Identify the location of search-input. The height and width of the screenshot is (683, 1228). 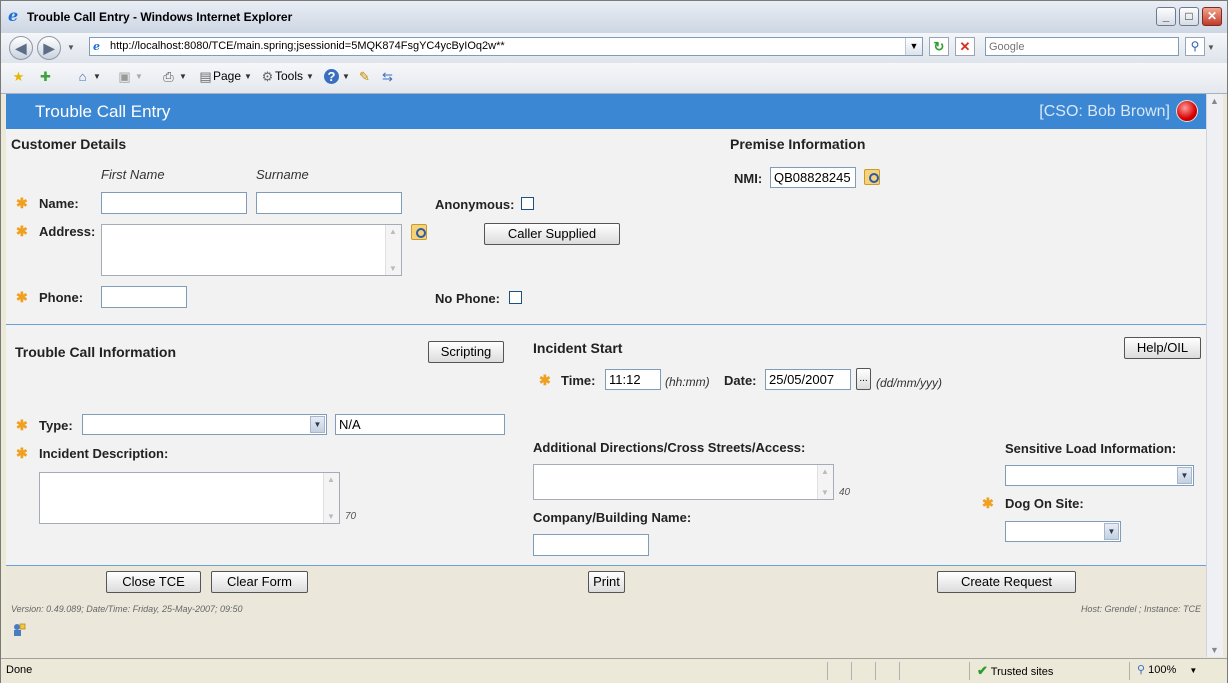
(1082, 47).